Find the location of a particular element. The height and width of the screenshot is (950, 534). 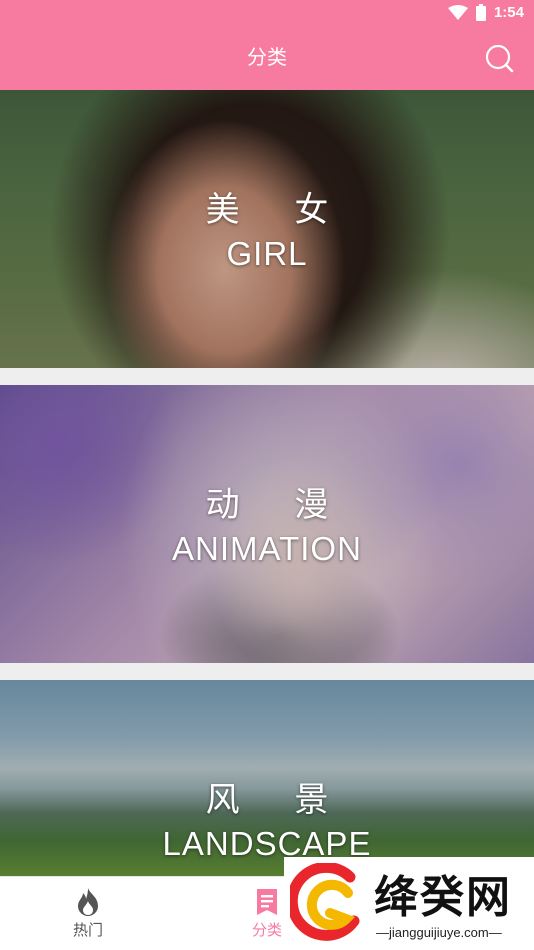

category-caption: 美 女 GIRL is located at coordinates (267, 227).